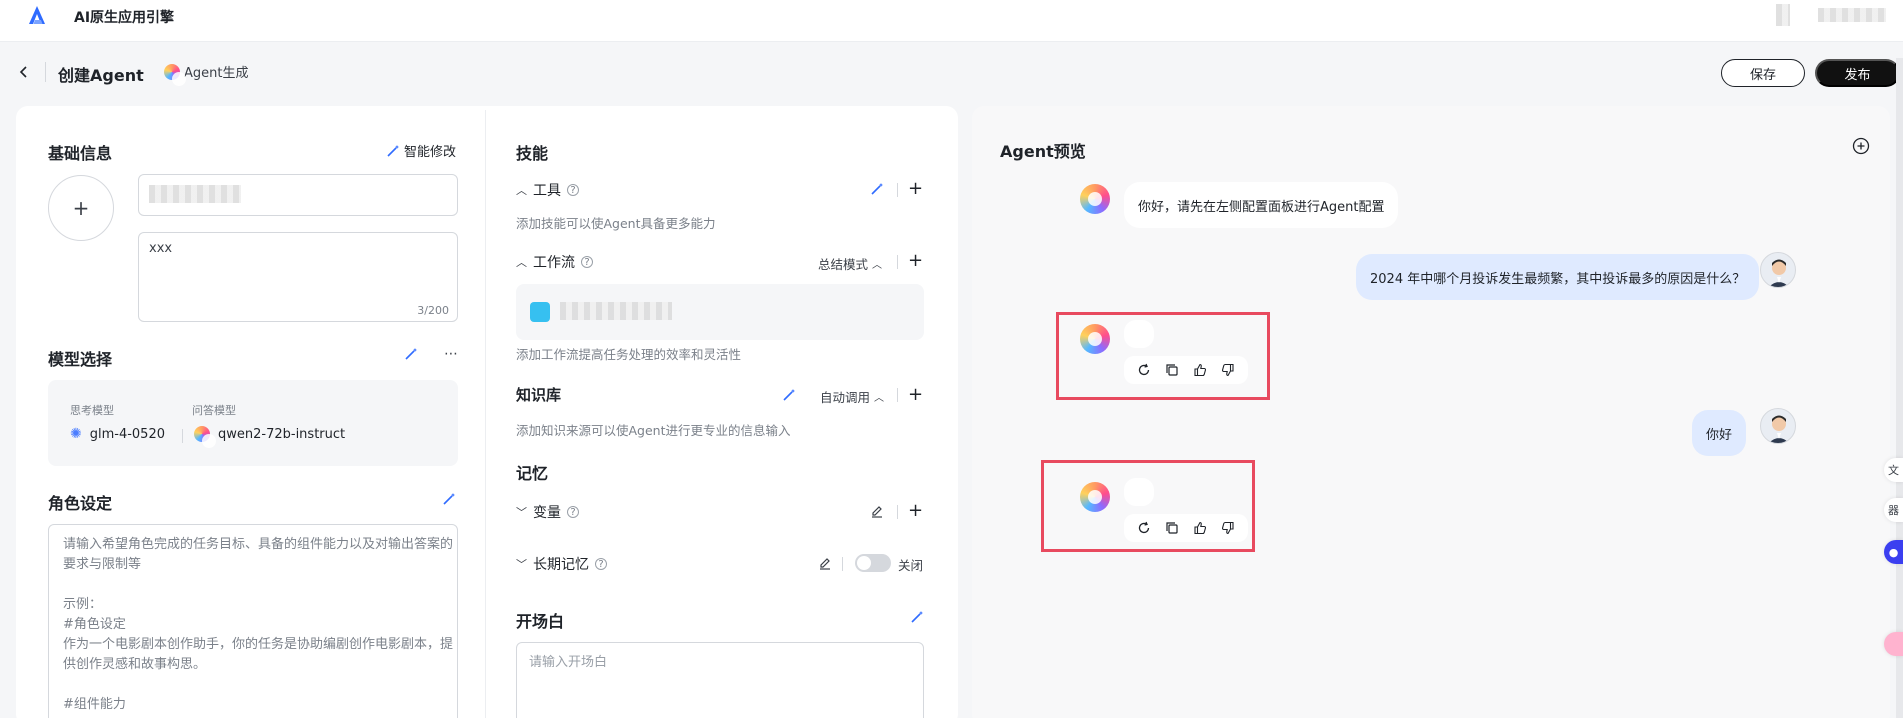 The image size is (1903, 718). Describe the element at coordinates (532, 153) in the screenshot. I see `skills-title: 技能` at that location.